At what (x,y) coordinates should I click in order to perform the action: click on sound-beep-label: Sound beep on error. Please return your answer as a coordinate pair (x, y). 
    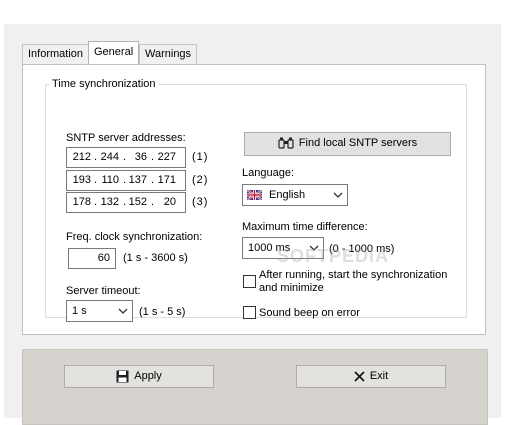
    Looking at the image, I should click on (309, 313).